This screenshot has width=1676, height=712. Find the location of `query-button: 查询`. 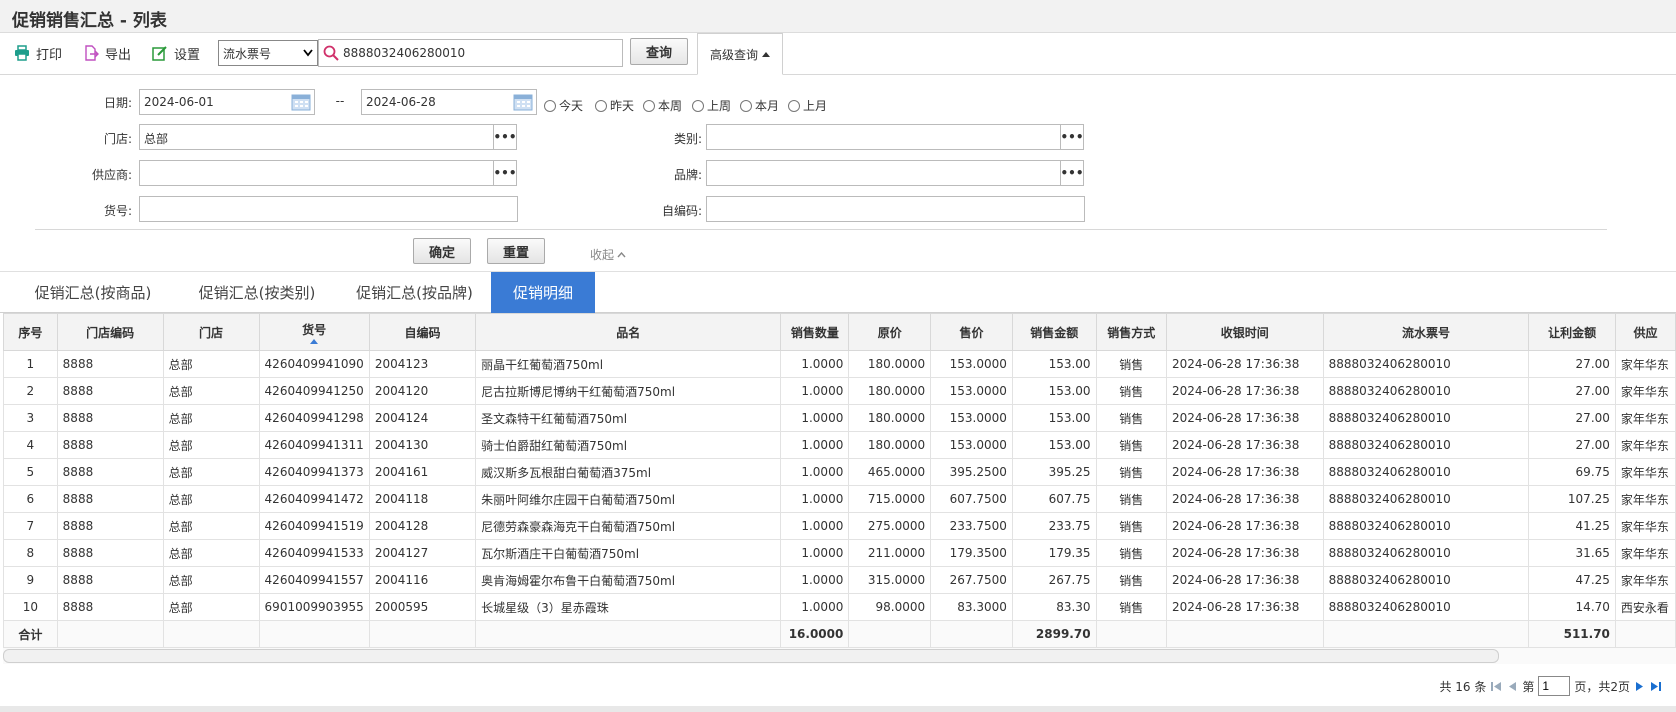

query-button: 查询 is located at coordinates (659, 51).